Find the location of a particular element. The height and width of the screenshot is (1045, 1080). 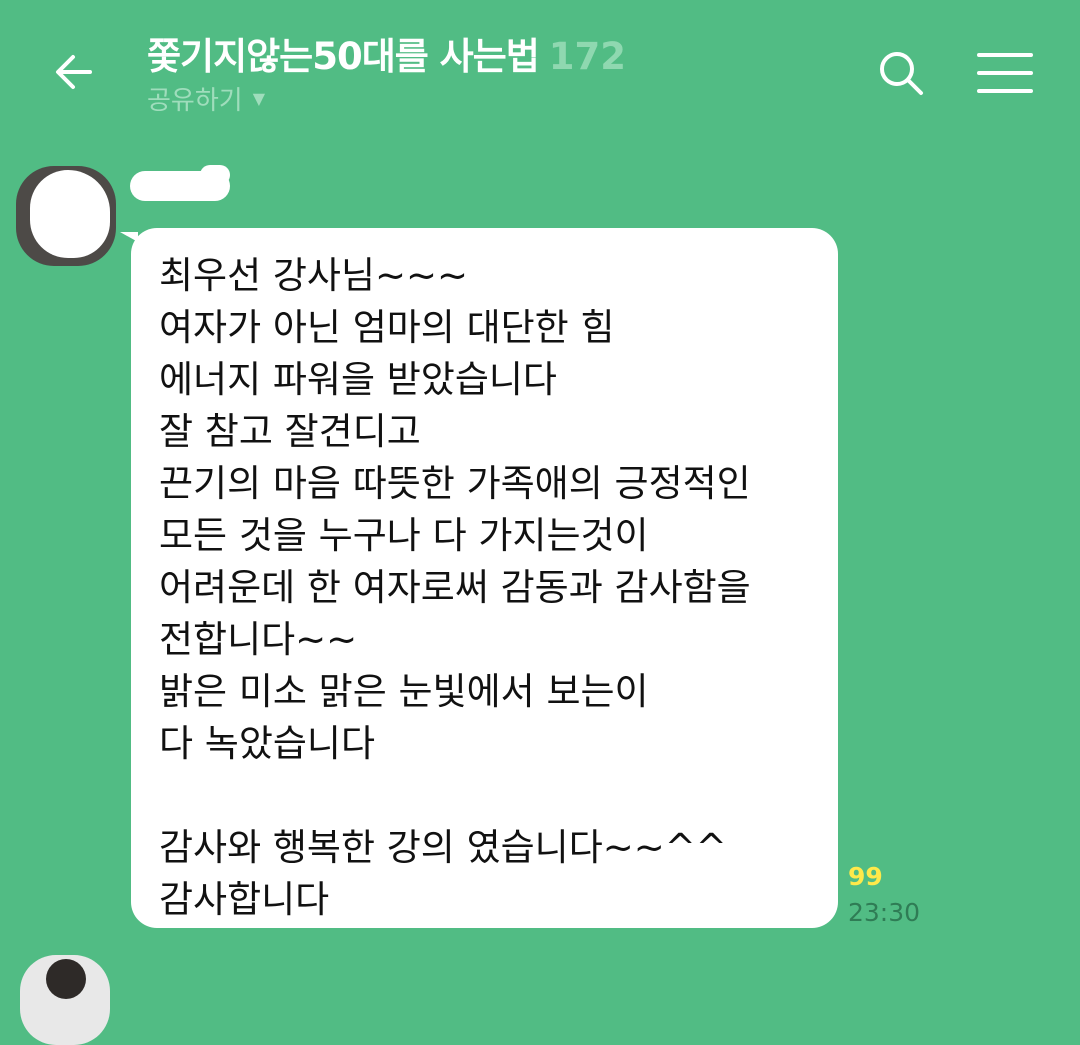

message-line: 다 녹았습니다 is located at coordinates (267, 743).